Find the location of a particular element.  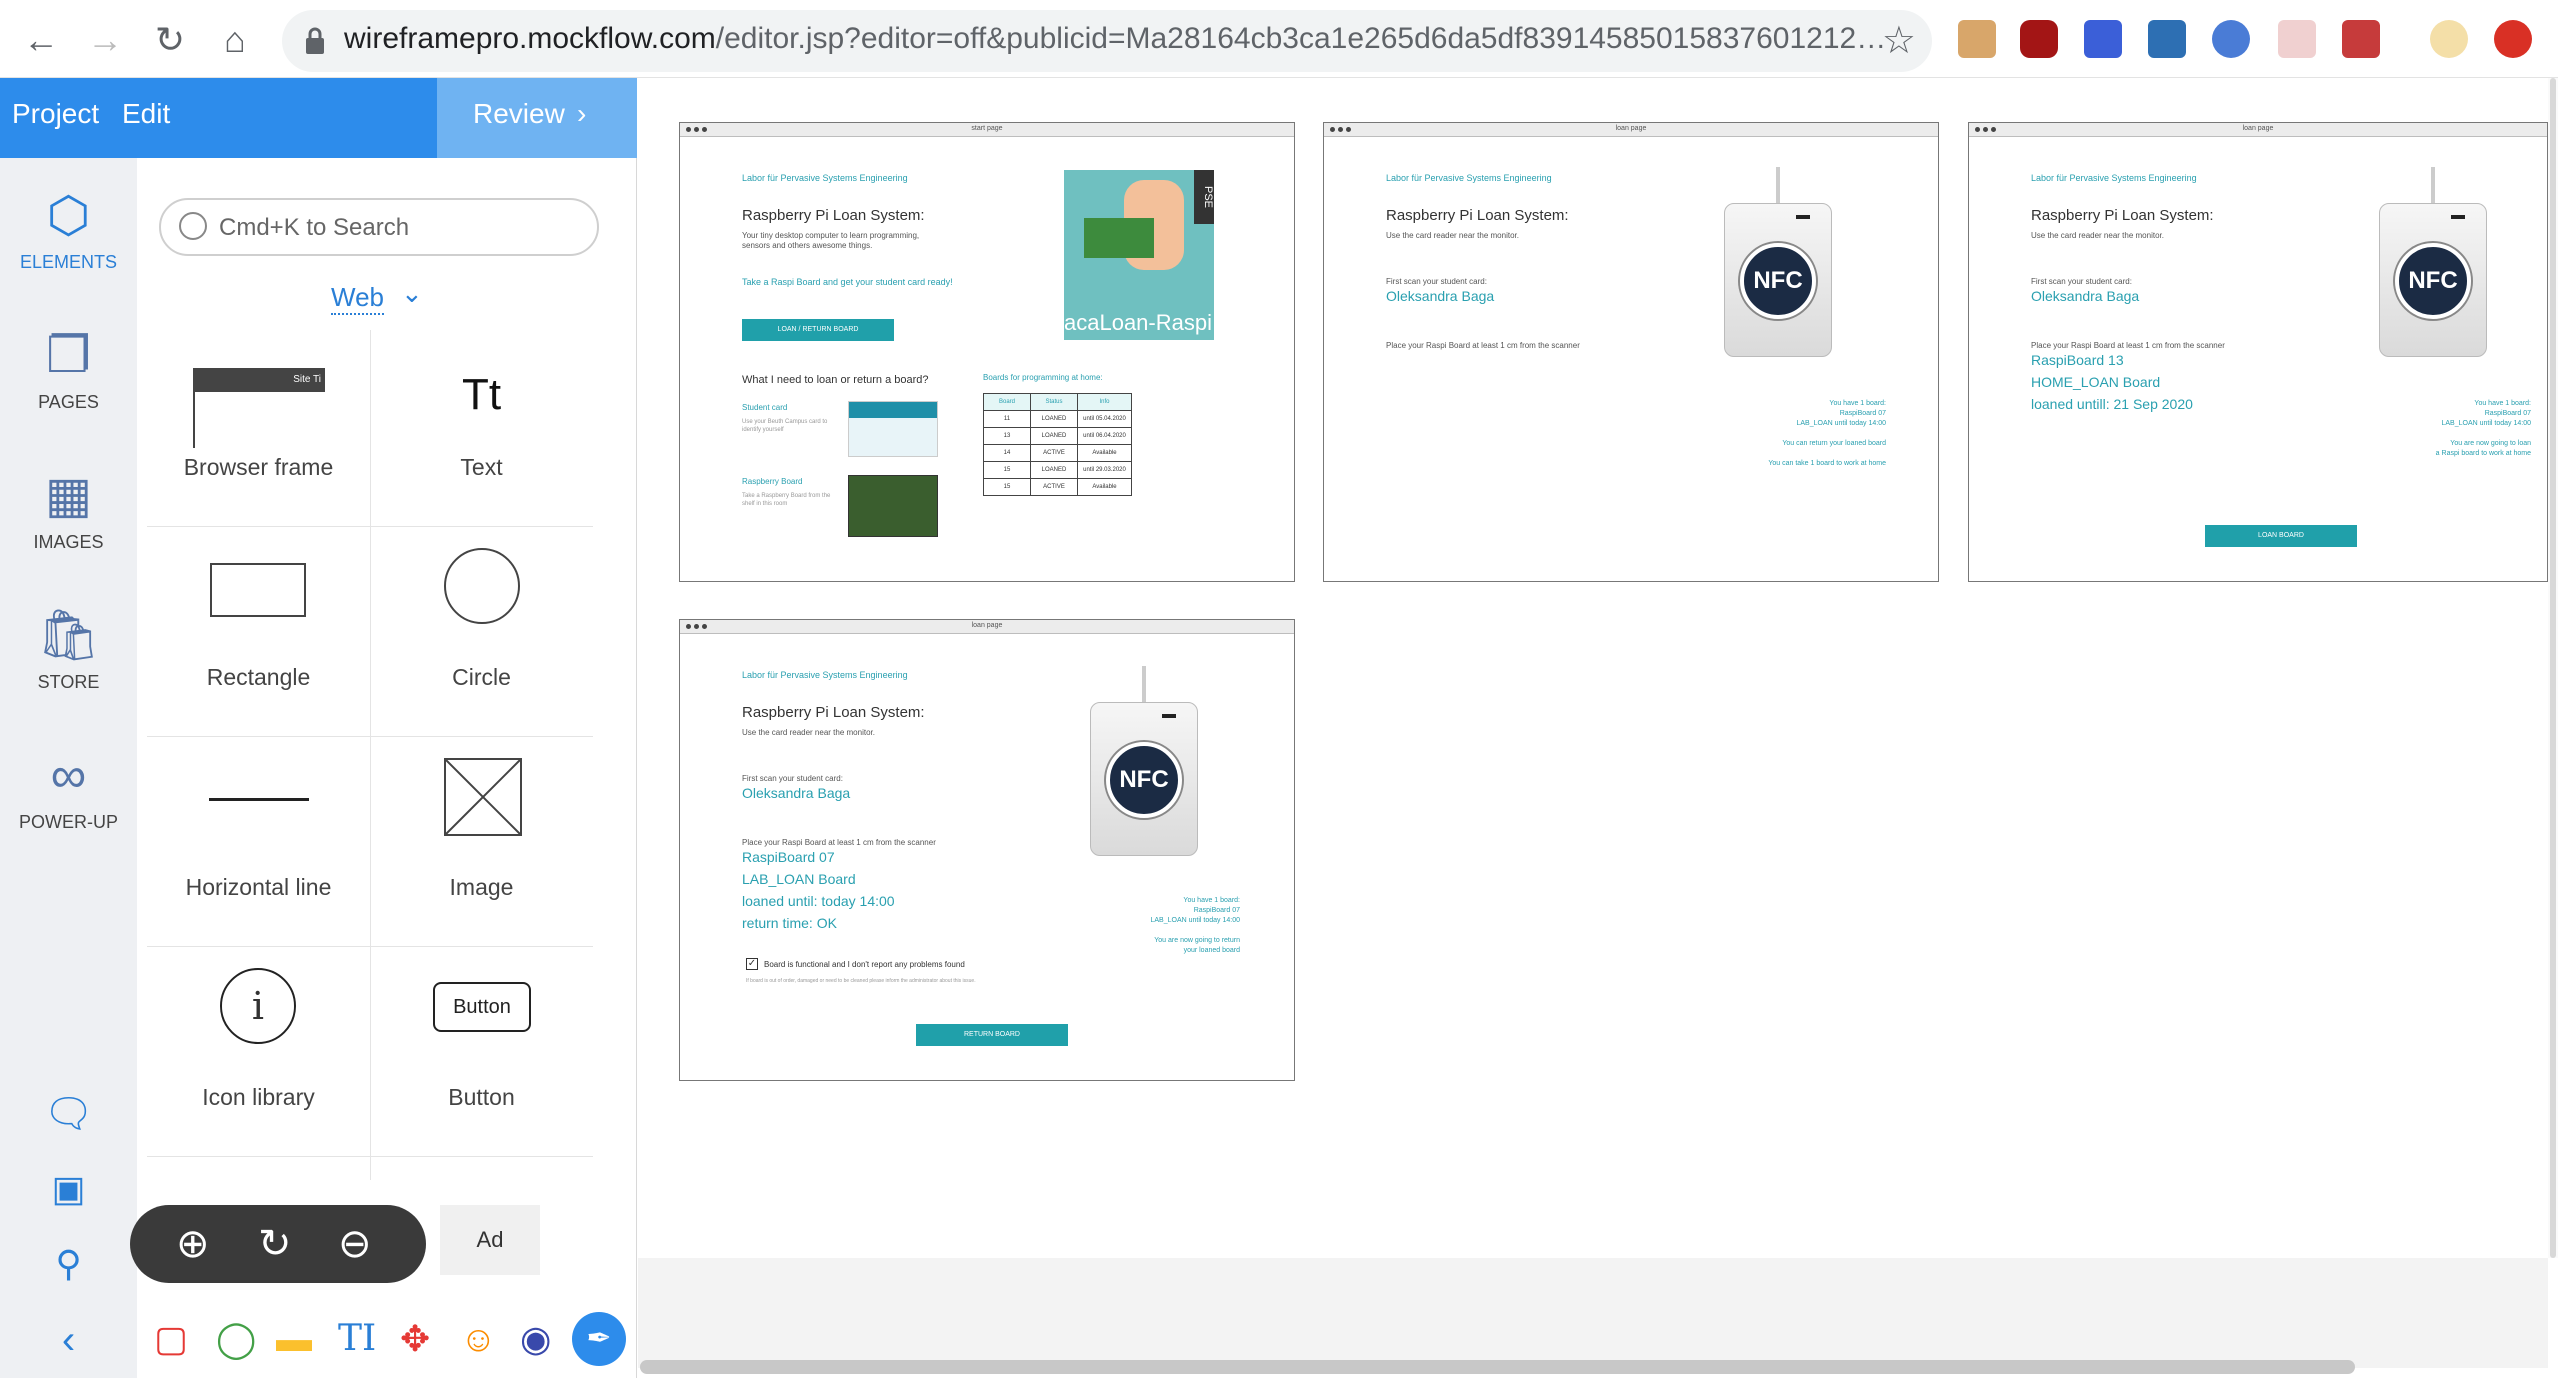

element-label: Browser frame is located at coordinates (258, 467).